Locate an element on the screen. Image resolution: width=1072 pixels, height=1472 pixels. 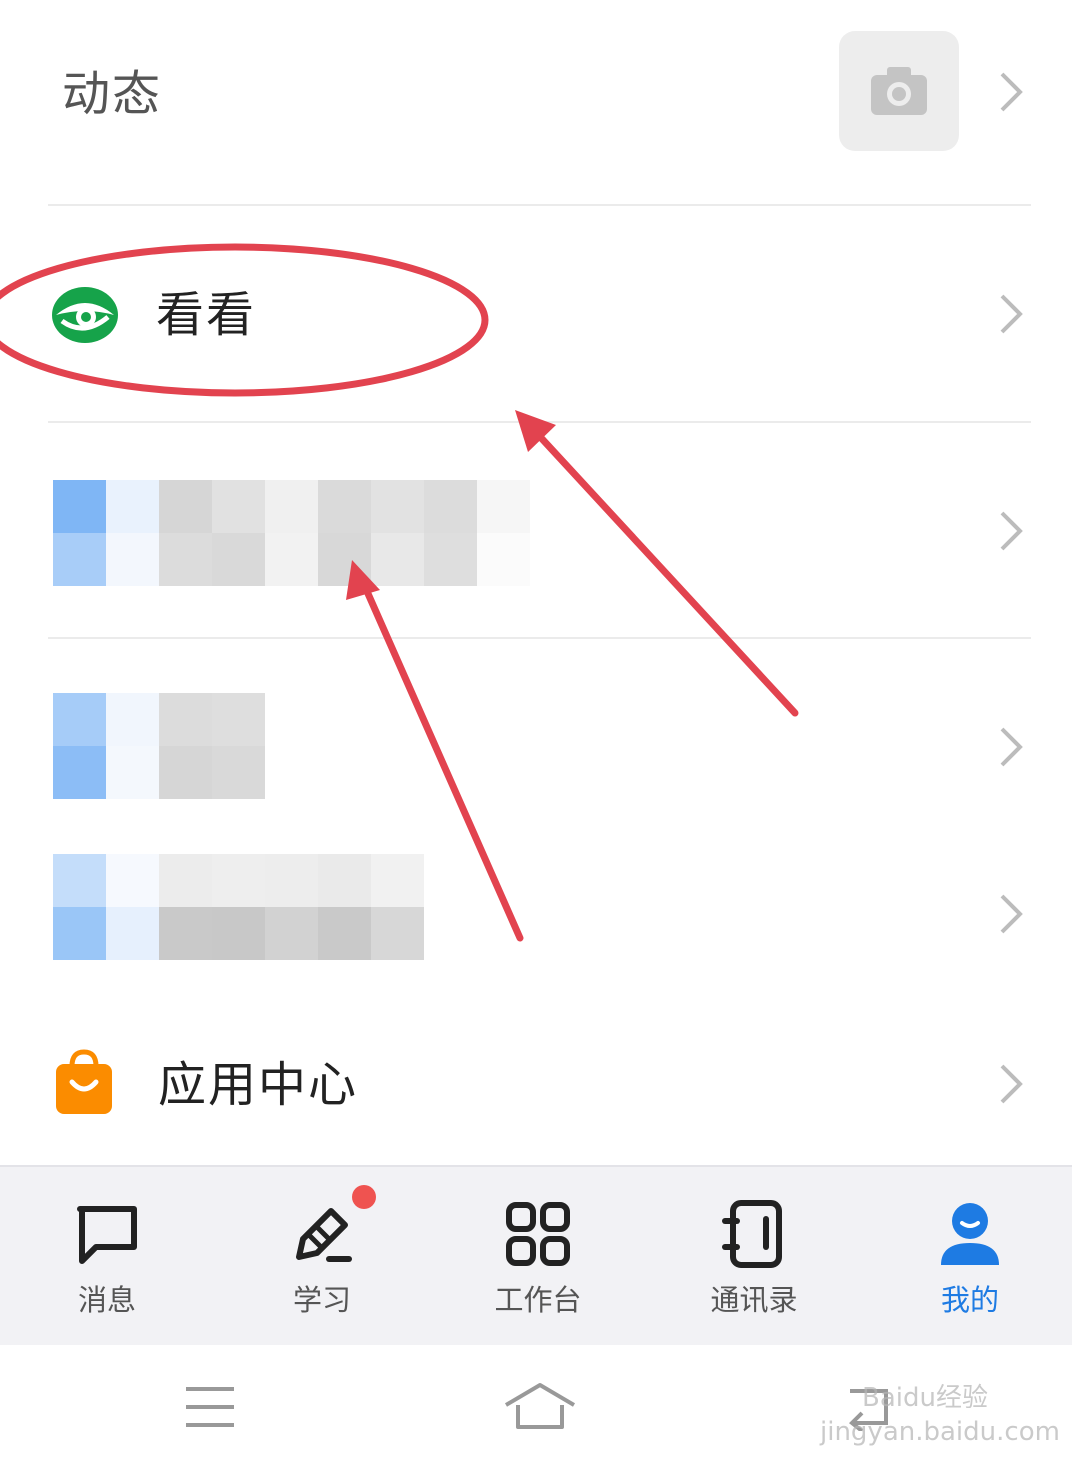
bottom-tab-bar: 消息 学习 工作台 通讯录 我的 is located at coordinates (536, 1256).